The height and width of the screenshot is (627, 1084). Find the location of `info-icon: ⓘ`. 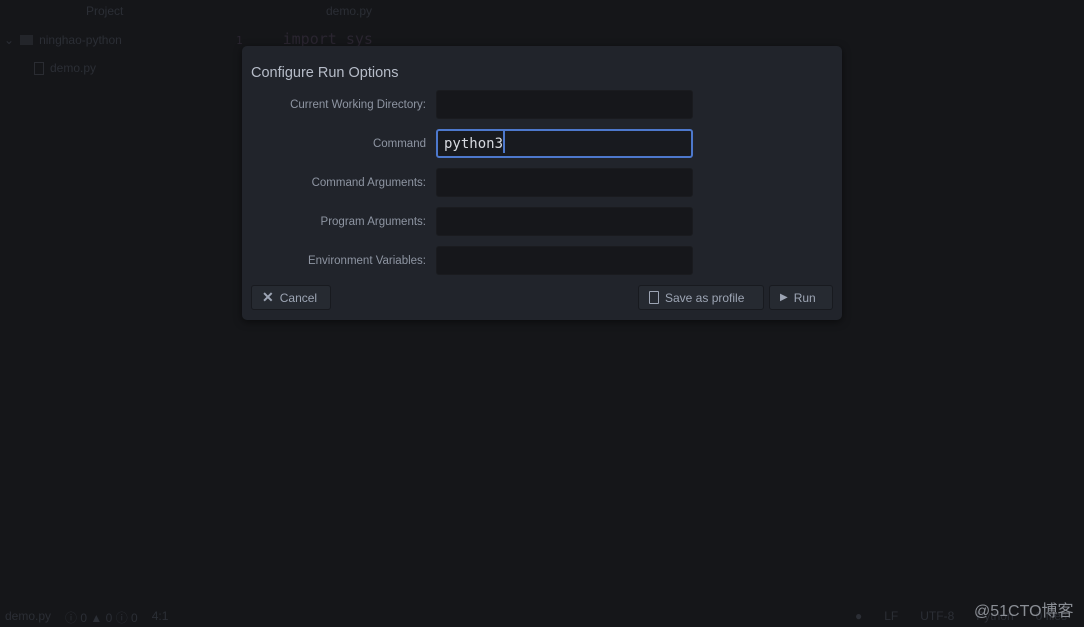

info-icon: ⓘ is located at coordinates (121, 618).